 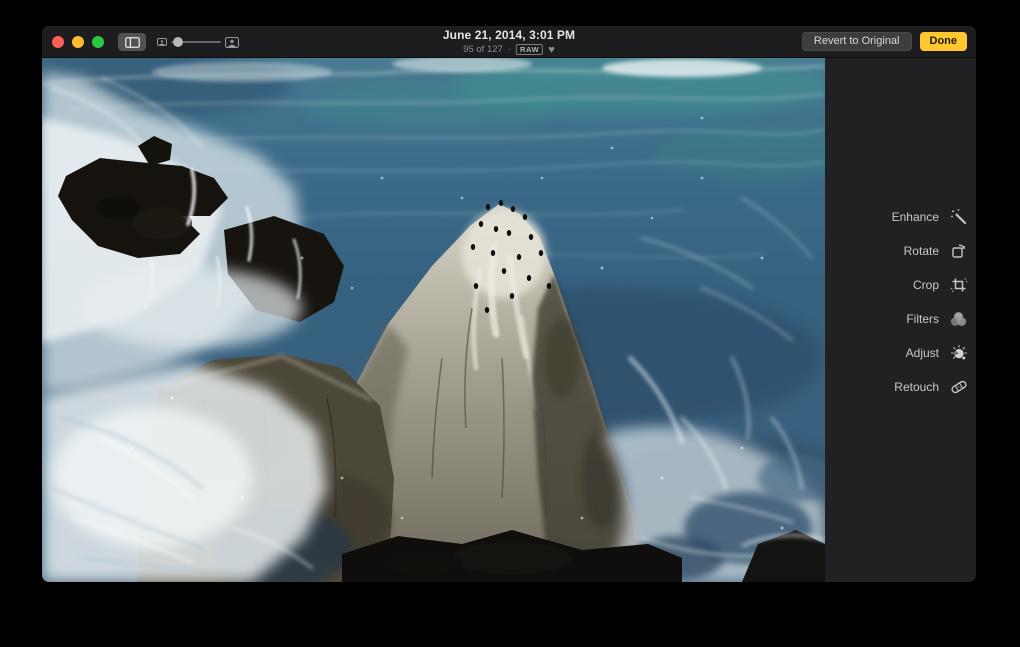 What do you see at coordinates (925, 285) in the screenshot?
I see `tool-label: Crop` at bounding box center [925, 285].